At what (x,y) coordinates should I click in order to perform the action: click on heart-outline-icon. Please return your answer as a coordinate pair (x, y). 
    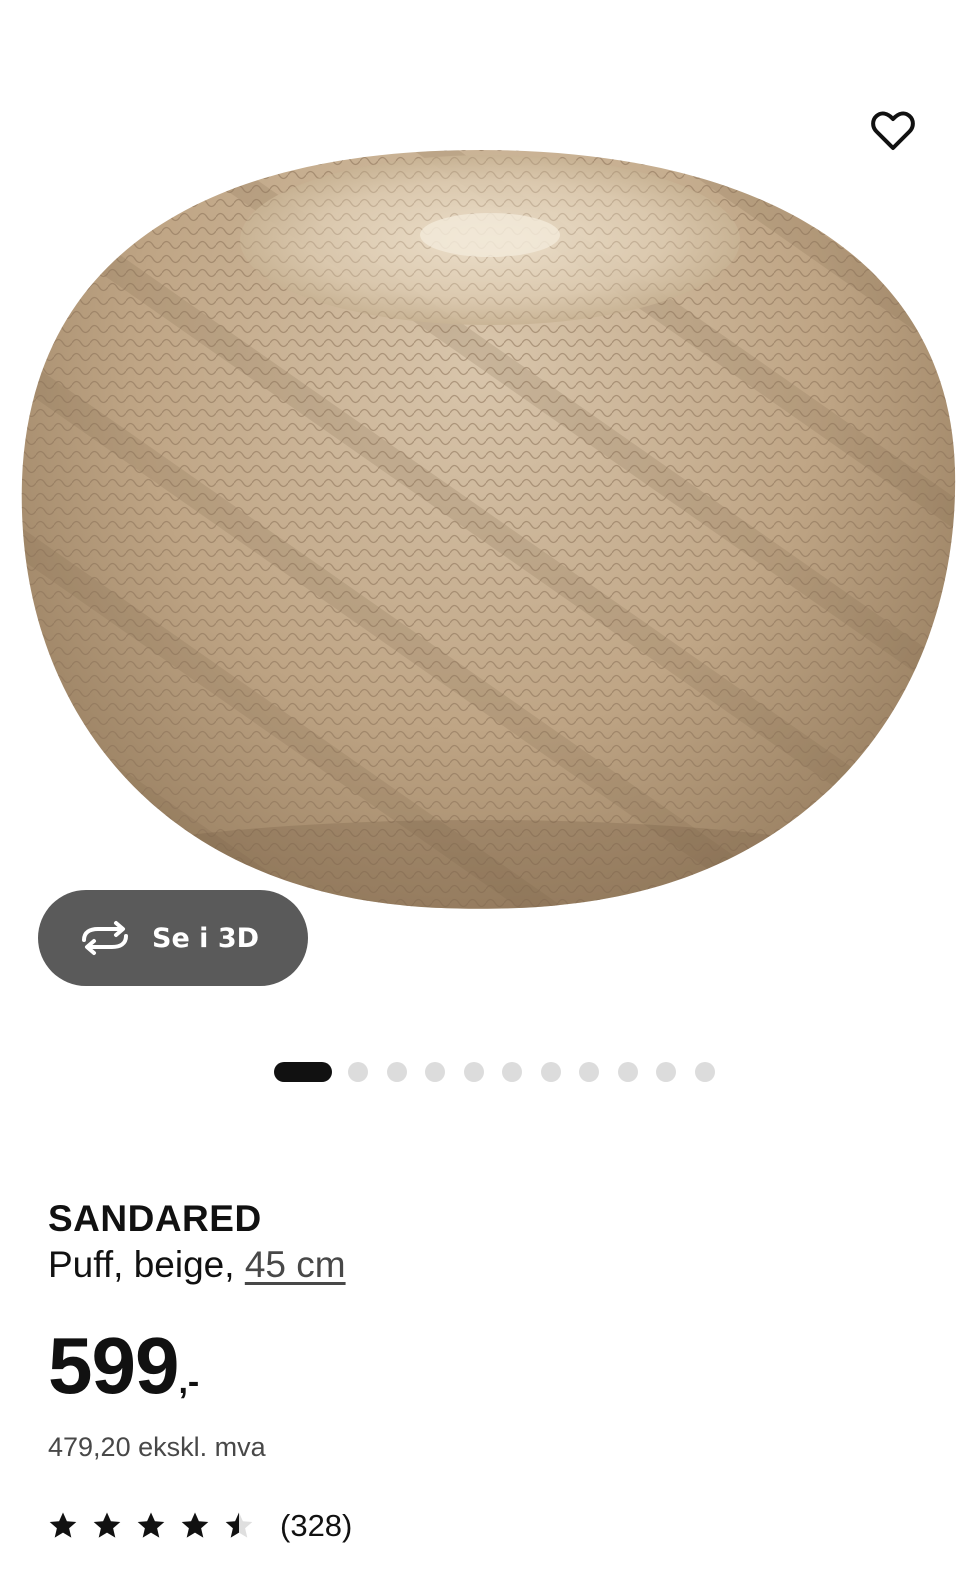
    Looking at the image, I should click on (893, 130).